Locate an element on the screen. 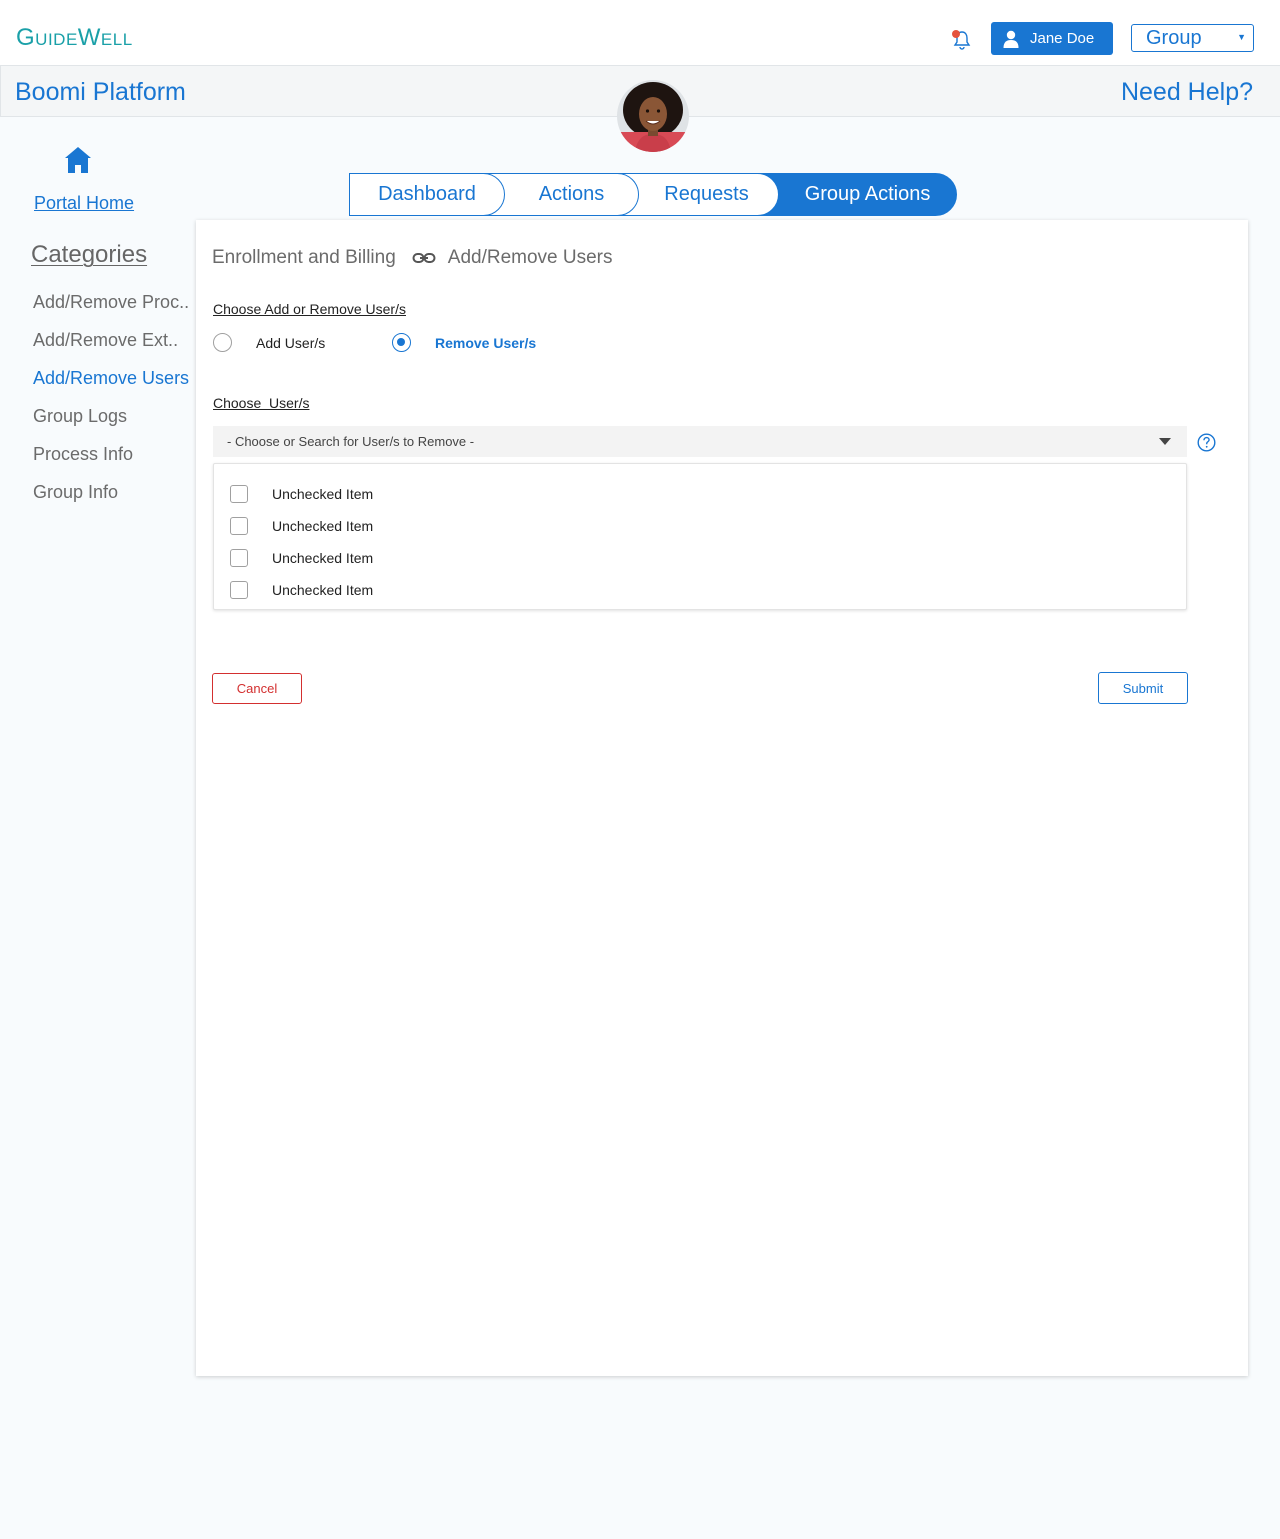  users-label: Choose User/s is located at coordinates (261, 403).